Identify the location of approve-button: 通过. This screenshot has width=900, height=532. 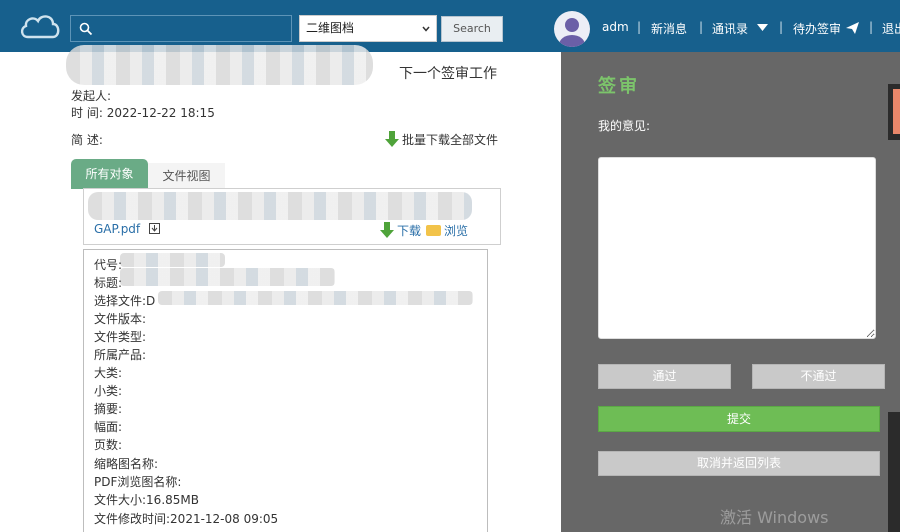
(664, 376).